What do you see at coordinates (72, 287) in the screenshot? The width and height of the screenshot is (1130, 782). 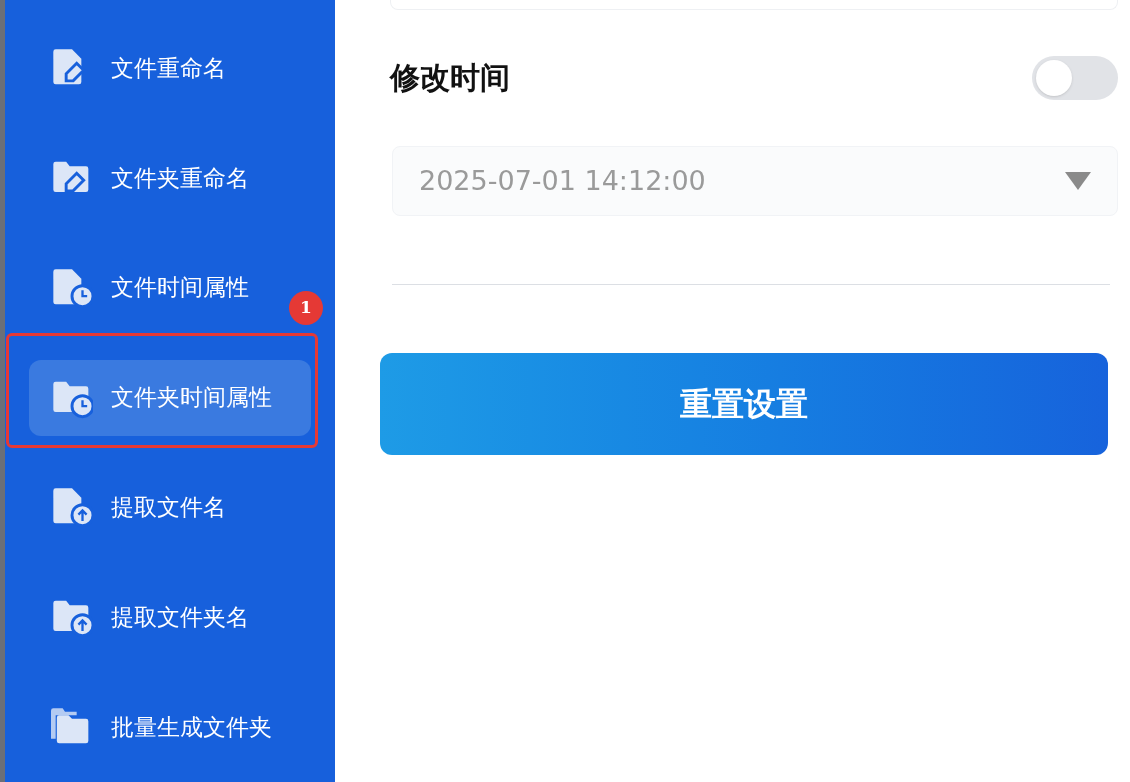 I see `file-clock-icon` at bounding box center [72, 287].